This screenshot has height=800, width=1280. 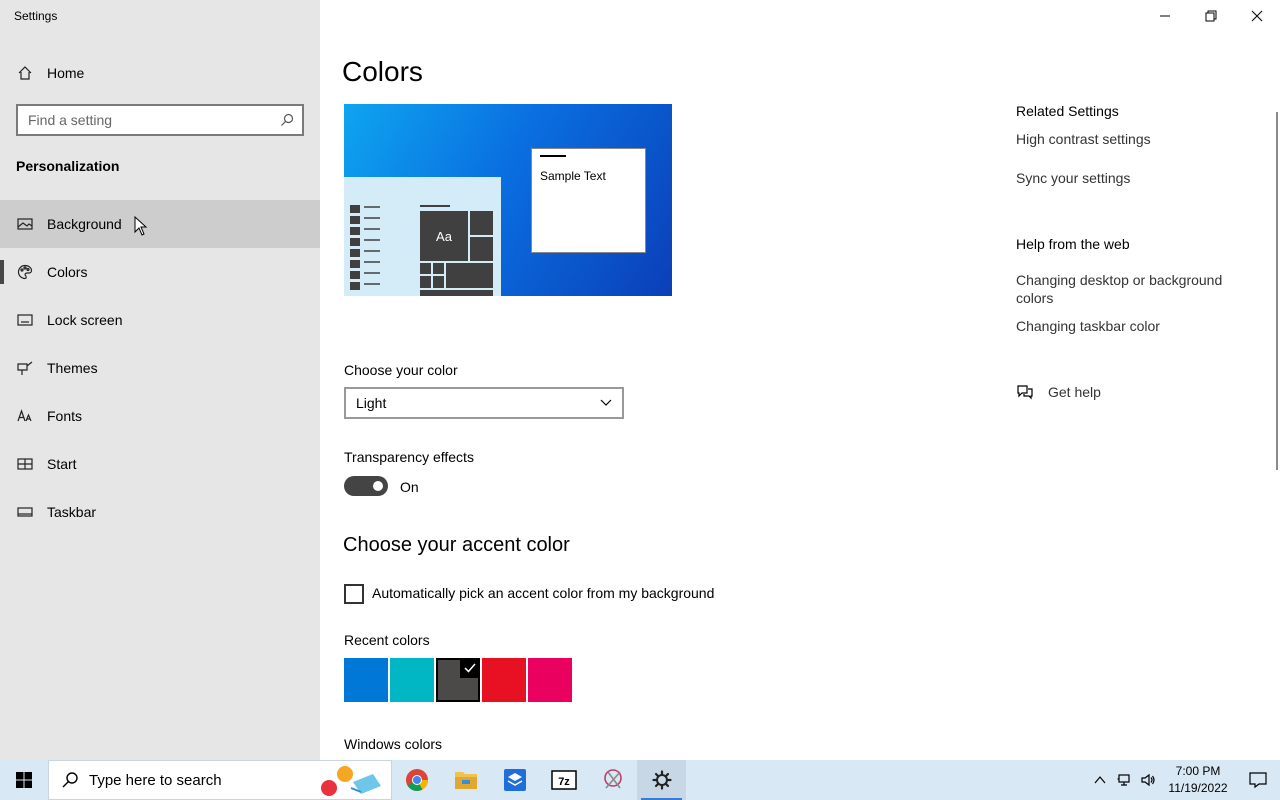 I want to click on find-setting-input, so click(x=143, y=120).